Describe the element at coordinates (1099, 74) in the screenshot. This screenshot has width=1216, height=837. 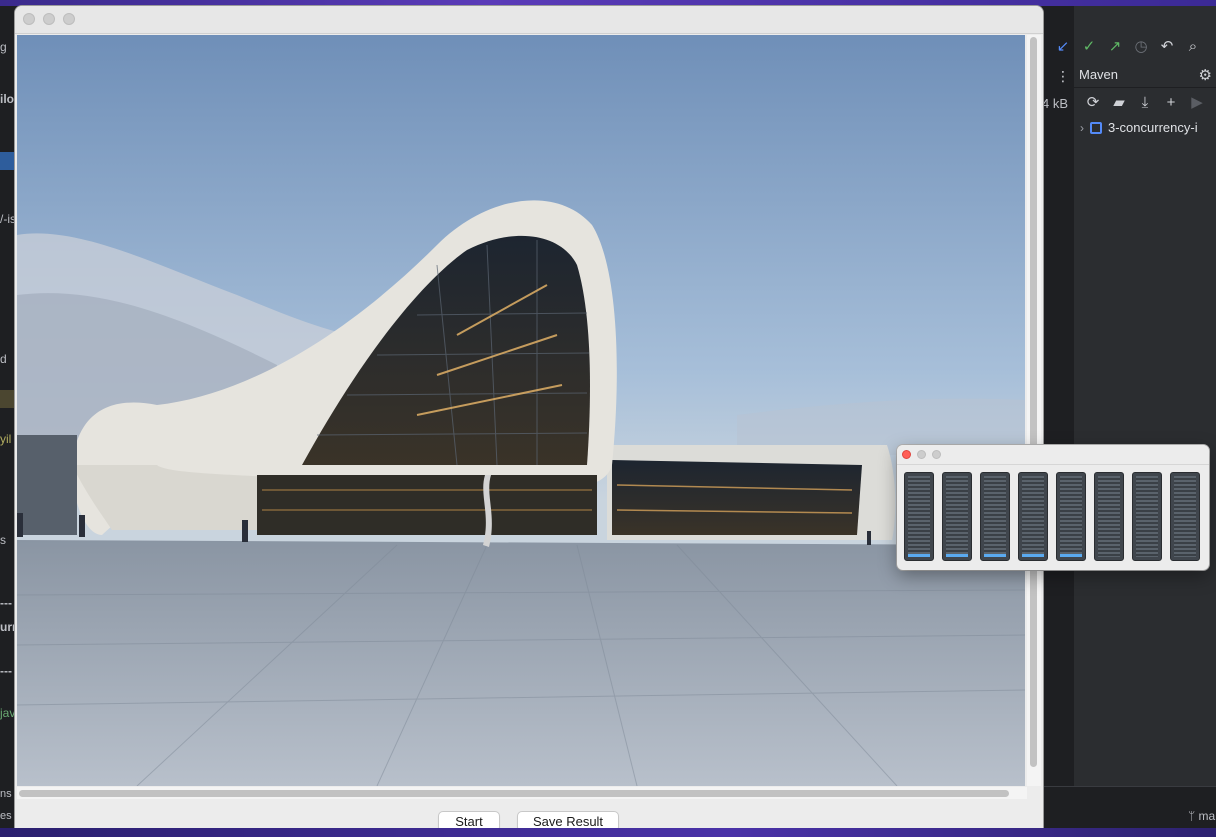
I see `maven-panel-title: Maven` at that location.